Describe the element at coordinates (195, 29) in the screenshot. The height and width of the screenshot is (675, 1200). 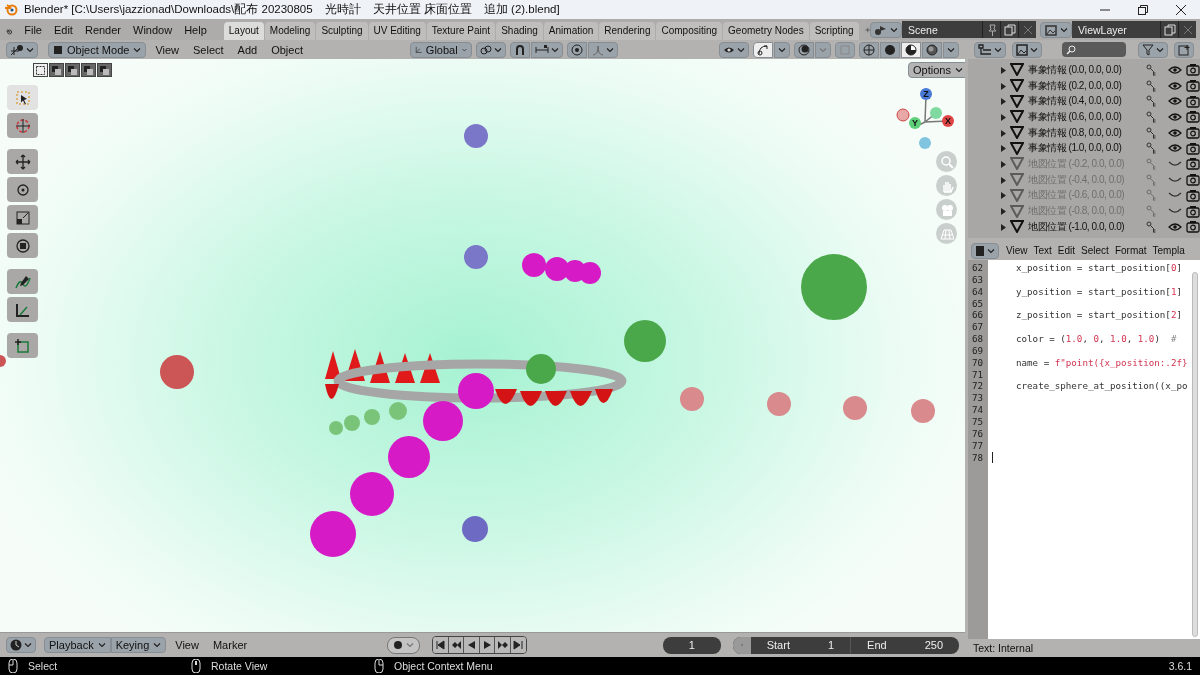
I see `menu-item: Help` at that location.